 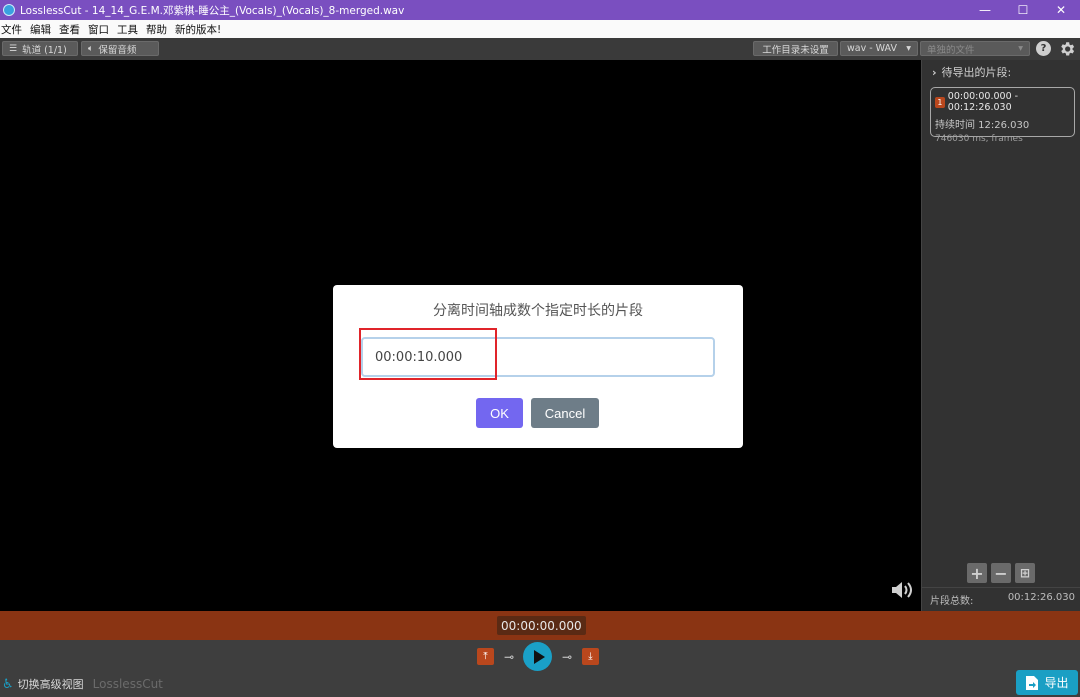 I want to click on segments-header: › 待导出的片段:, so click(x=971, y=72).